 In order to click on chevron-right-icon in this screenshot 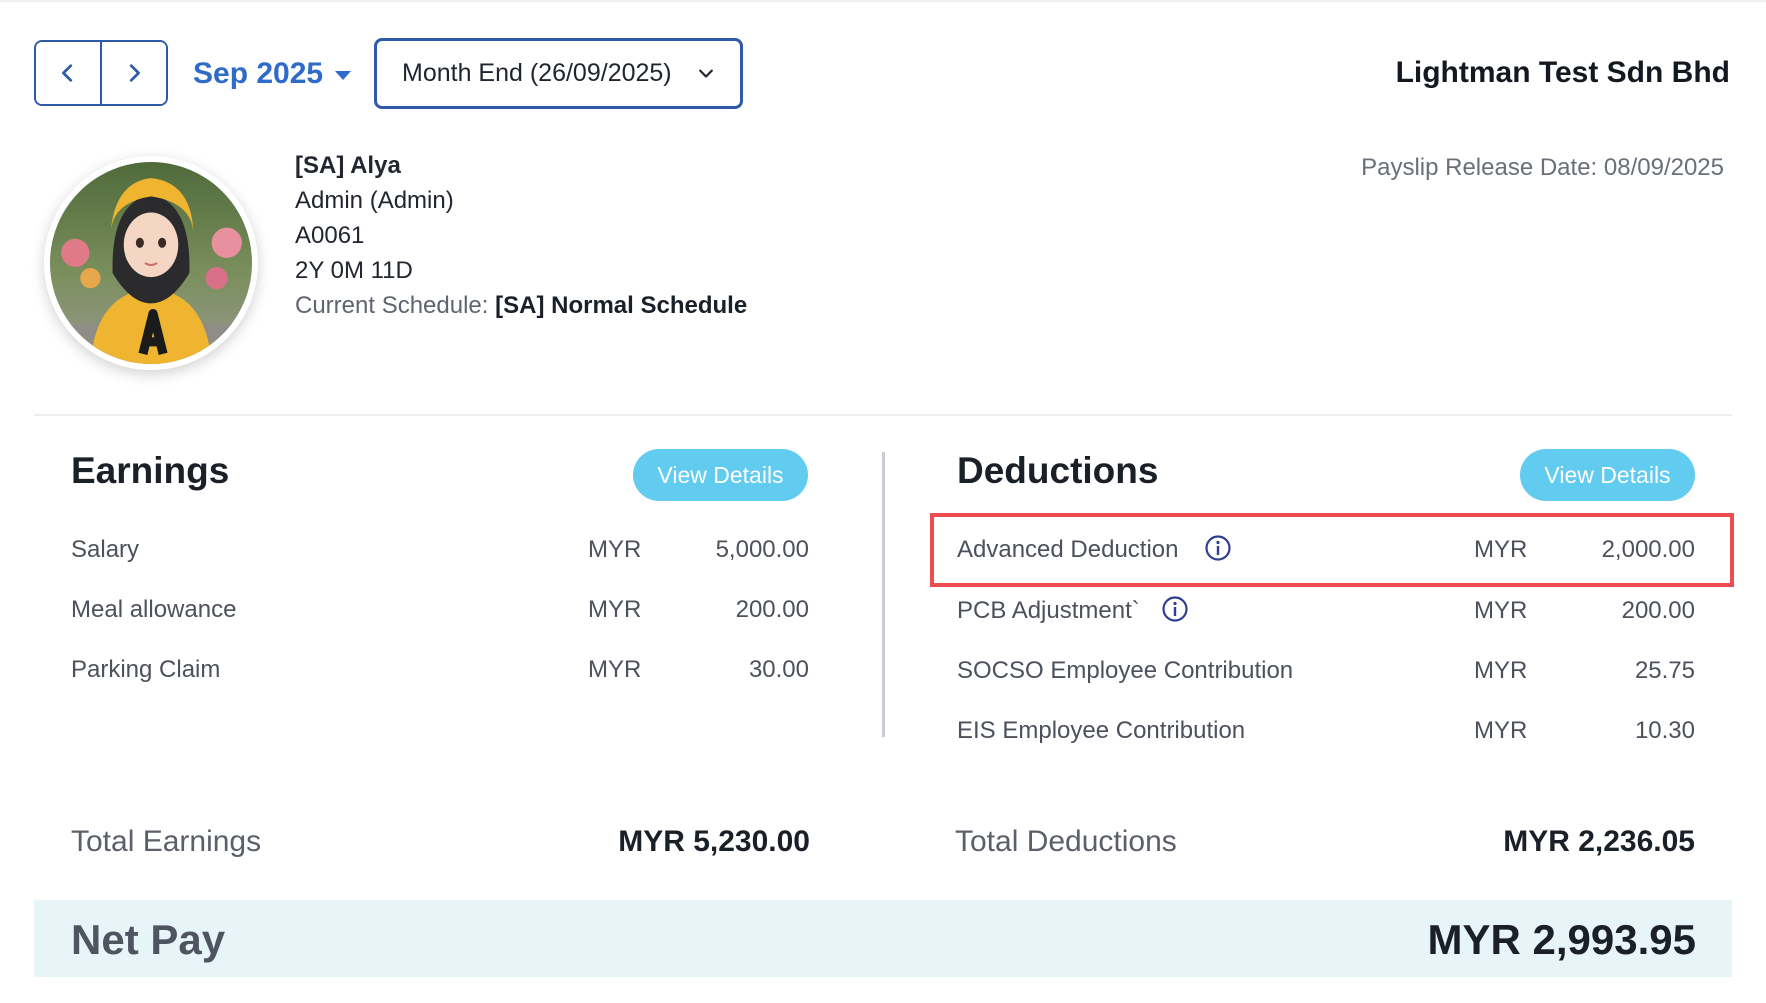, I will do `click(134, 73)`.